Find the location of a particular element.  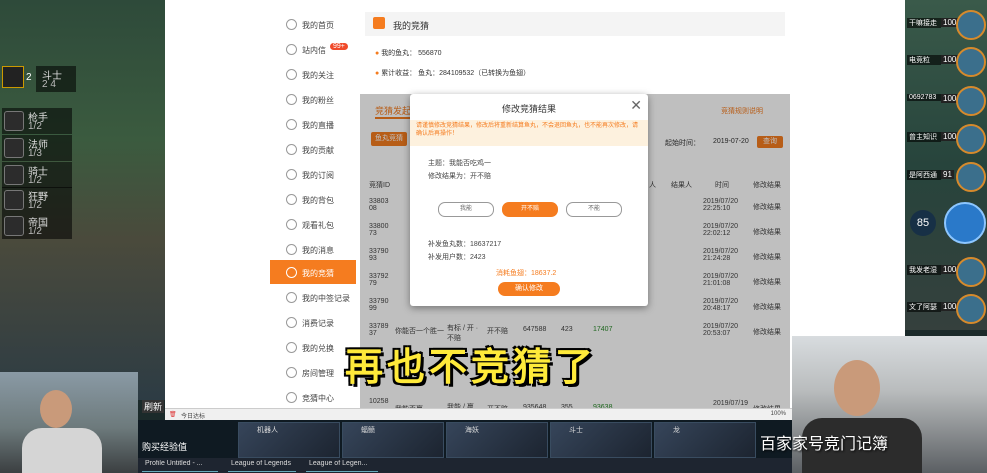

trait-wild: 狂野 1/2 is located at coordinates (37, 200).